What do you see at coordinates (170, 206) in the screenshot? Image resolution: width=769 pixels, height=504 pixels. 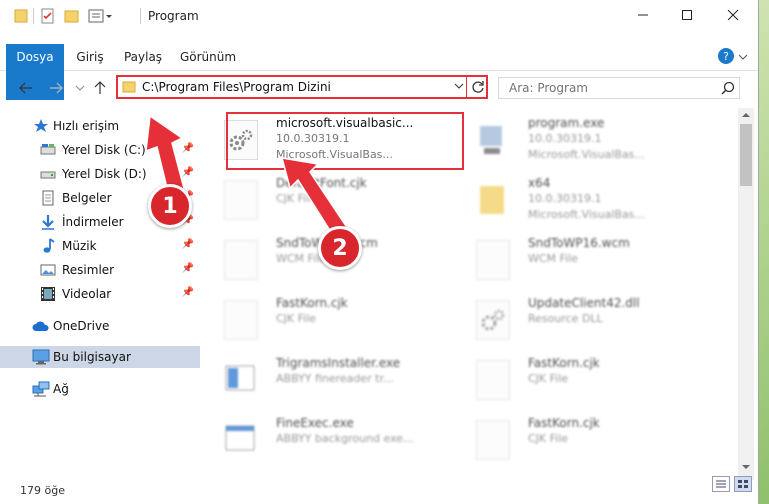 I see `step-badge-1: 1` at bounding box center [170, 206].